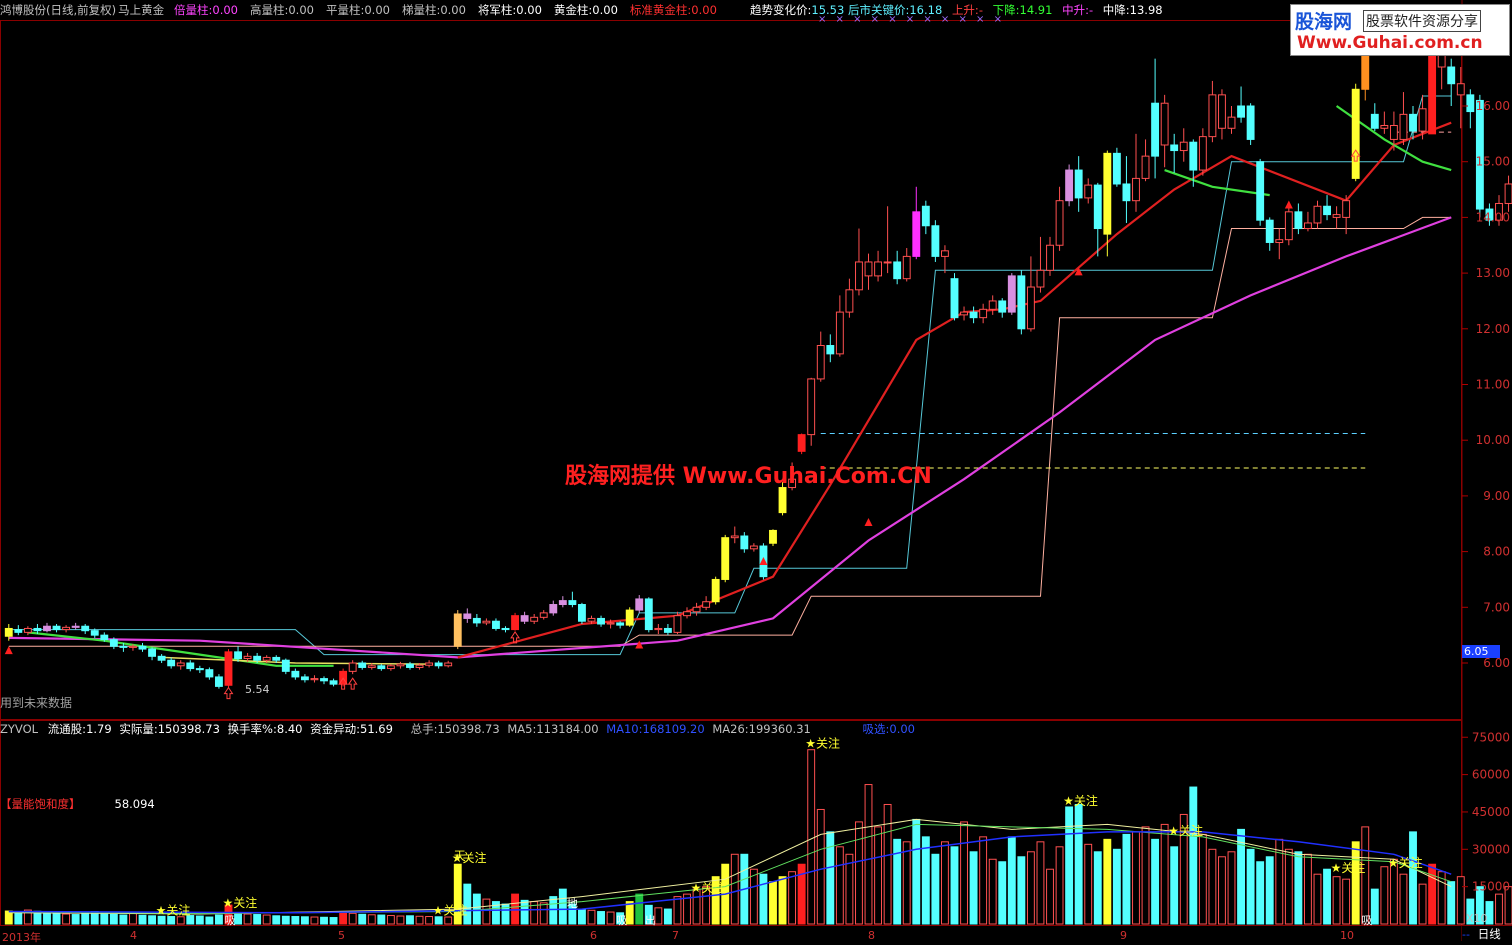 The height and width of the screenshot is (945, 1512). What do you see at coordinates (1487, 933) in the screenshot?
I see `period-tab: -- 日线` at bounding box center [1487, 933].